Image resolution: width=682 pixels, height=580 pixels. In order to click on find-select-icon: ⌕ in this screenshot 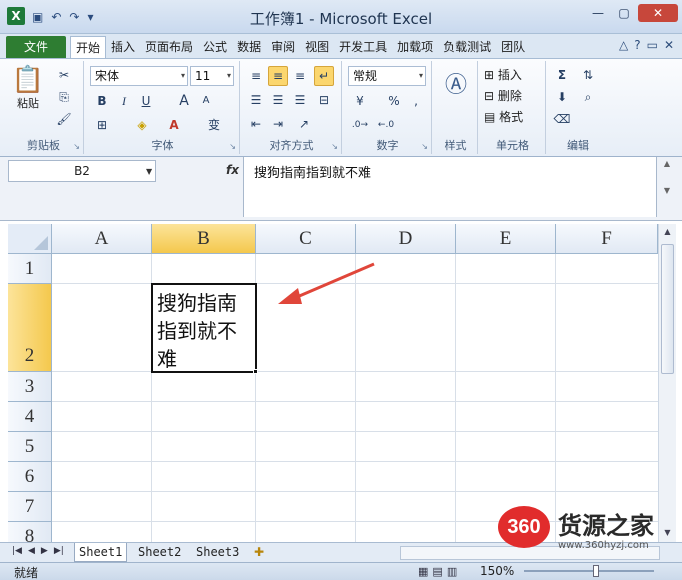, I will do `click(588, 97)`.